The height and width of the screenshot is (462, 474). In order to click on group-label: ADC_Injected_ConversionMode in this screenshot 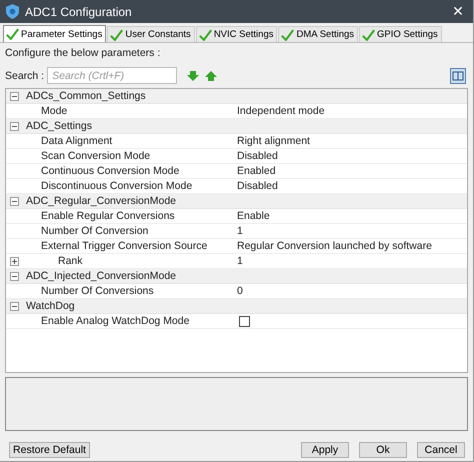, I will do `click(101, 276)`.